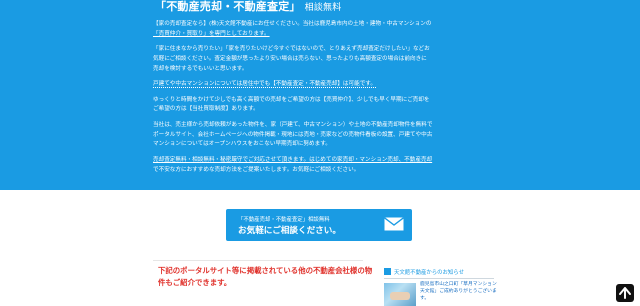  I want to click on arrow-up-icon, so click(625, 293).